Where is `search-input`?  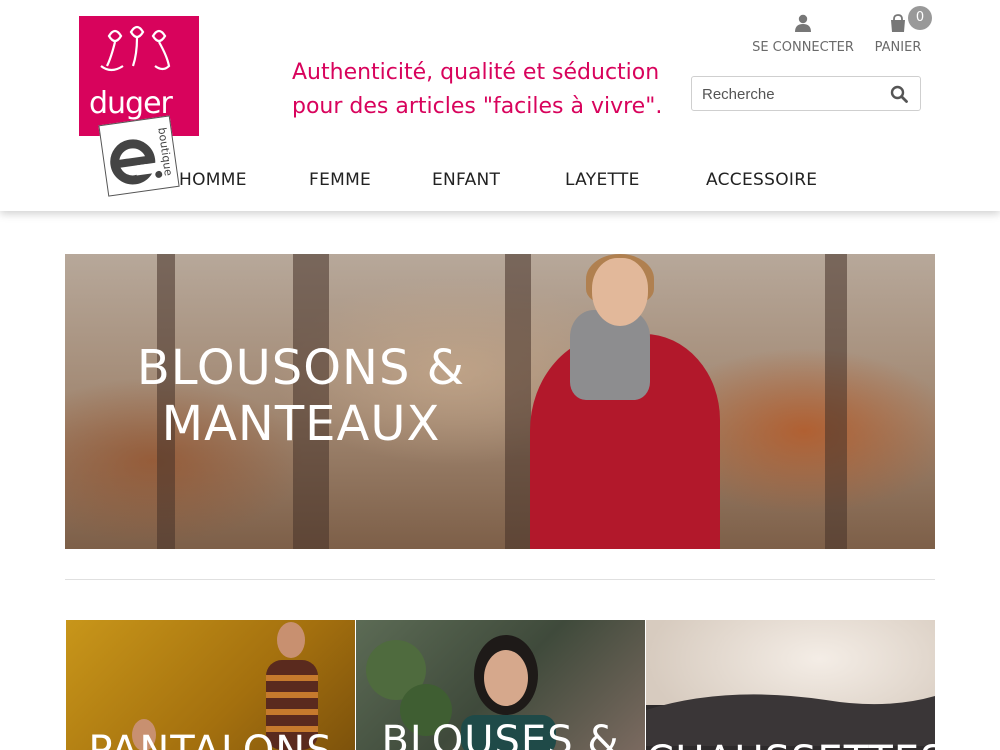
search-input is located at coordinates (792, 94).